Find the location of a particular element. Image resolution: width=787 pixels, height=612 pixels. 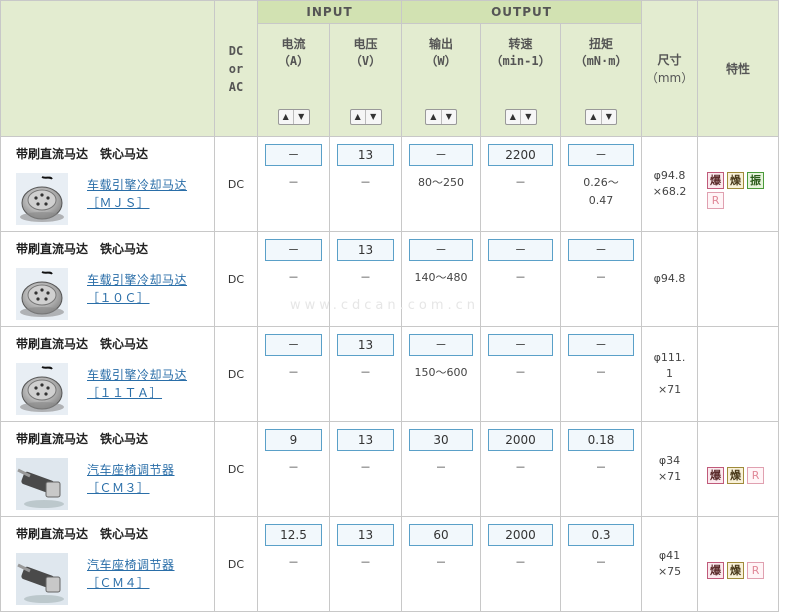

power-cell: 60 － is located at coordinates (441, 564).